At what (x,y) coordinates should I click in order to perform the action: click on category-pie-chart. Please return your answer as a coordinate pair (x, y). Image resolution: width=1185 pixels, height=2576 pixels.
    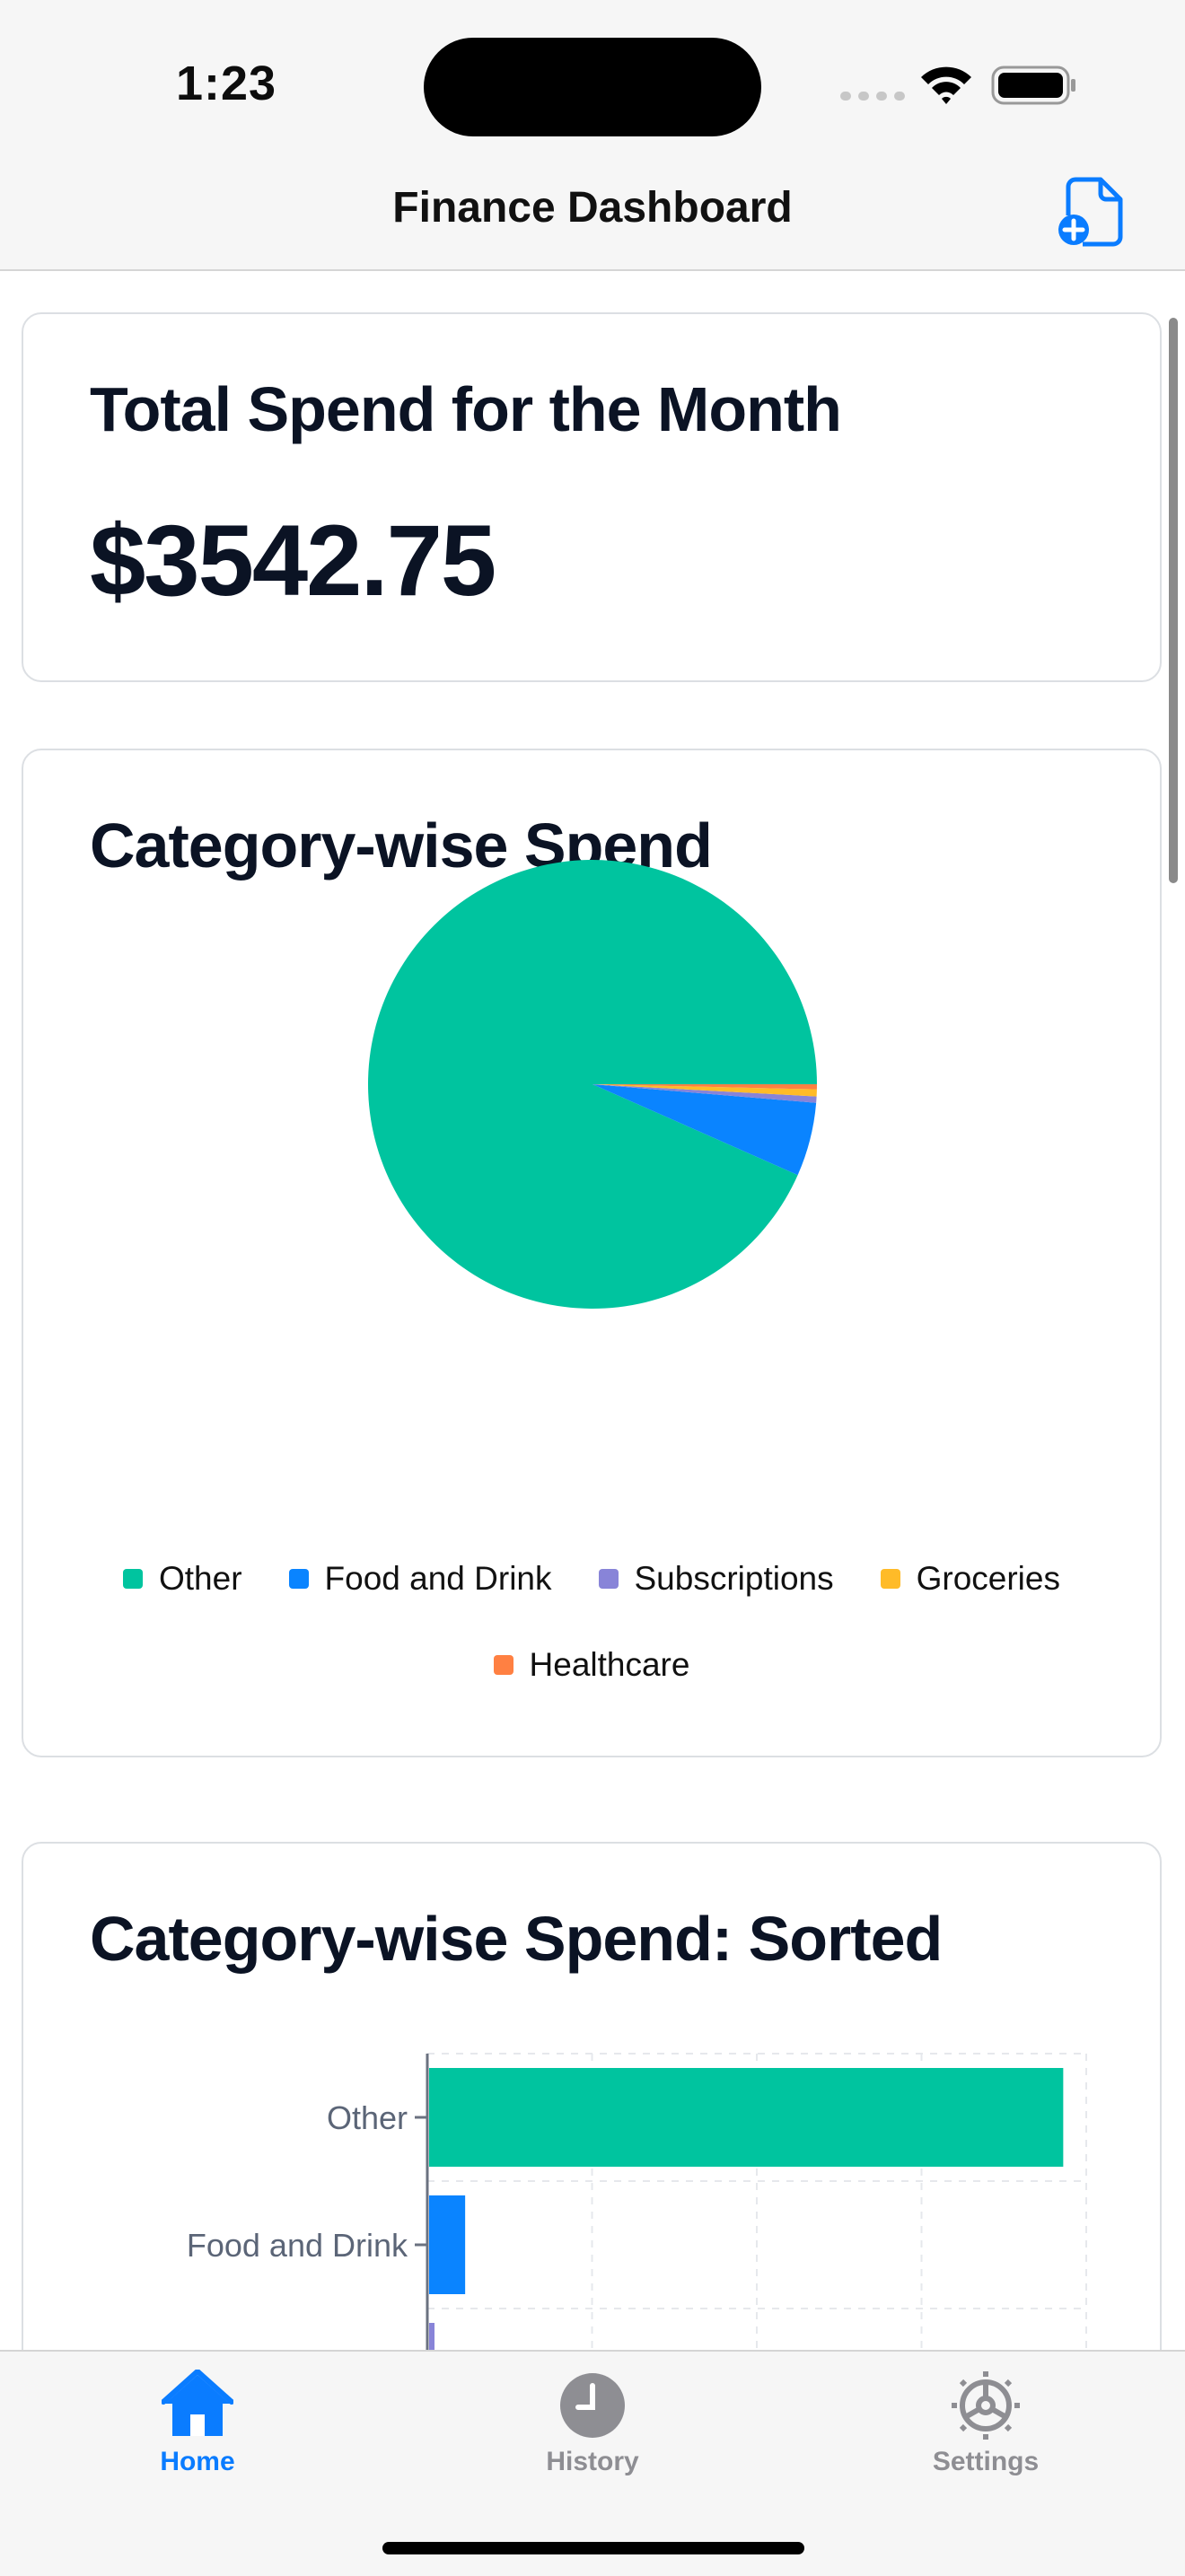
    Looking at the image, I should click on (592, 1084).